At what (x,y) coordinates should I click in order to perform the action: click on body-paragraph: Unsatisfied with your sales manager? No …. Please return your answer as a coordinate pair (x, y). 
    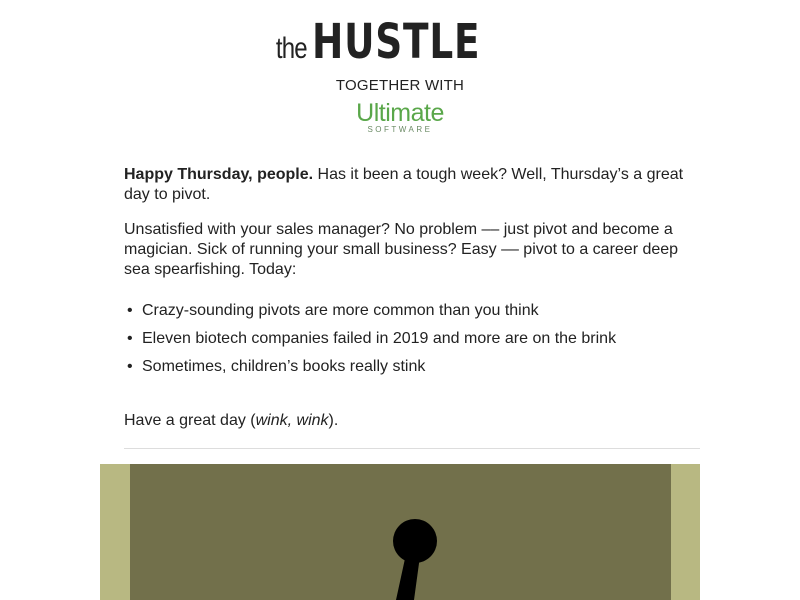
    Looking at the image, I should click on (401, 249).